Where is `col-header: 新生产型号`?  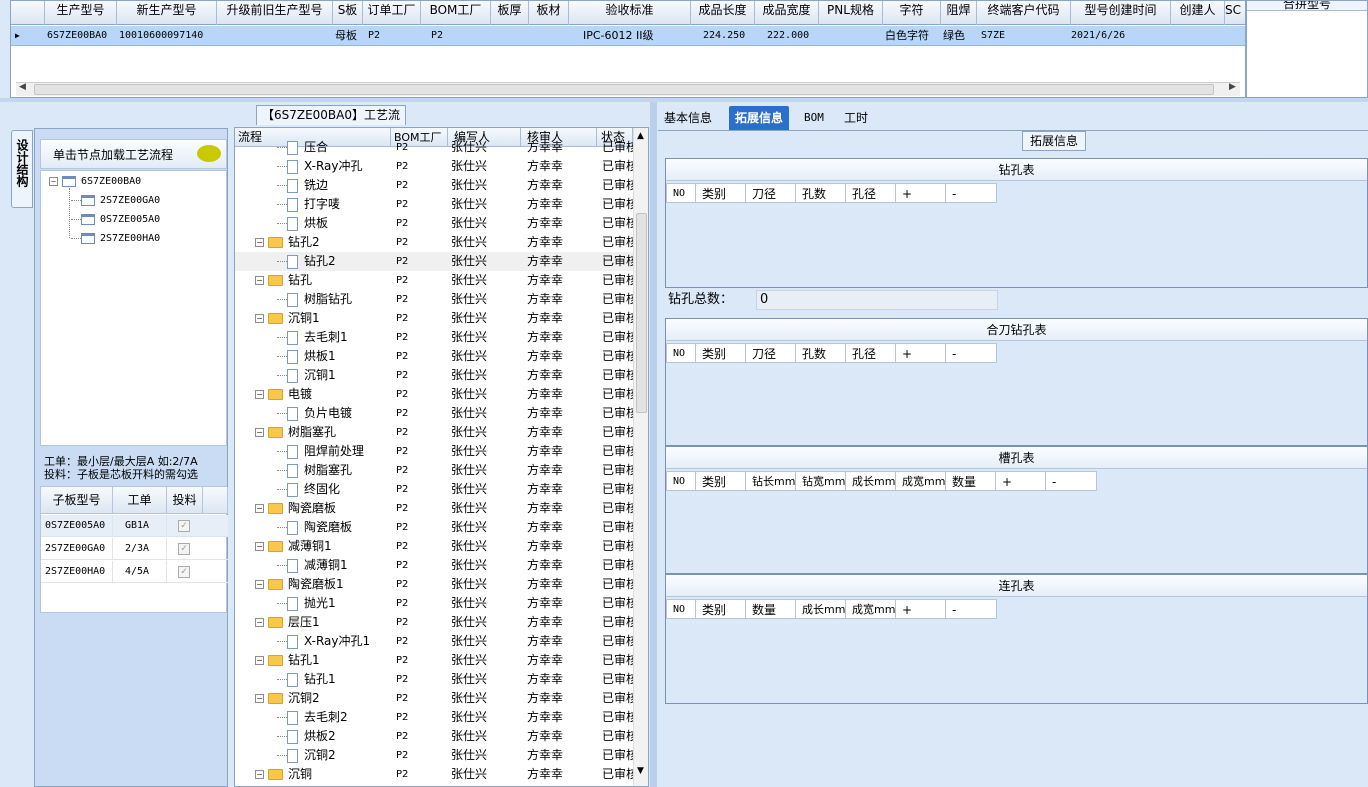 col-header: 新生产型号 is located at coordinates (167, 13).